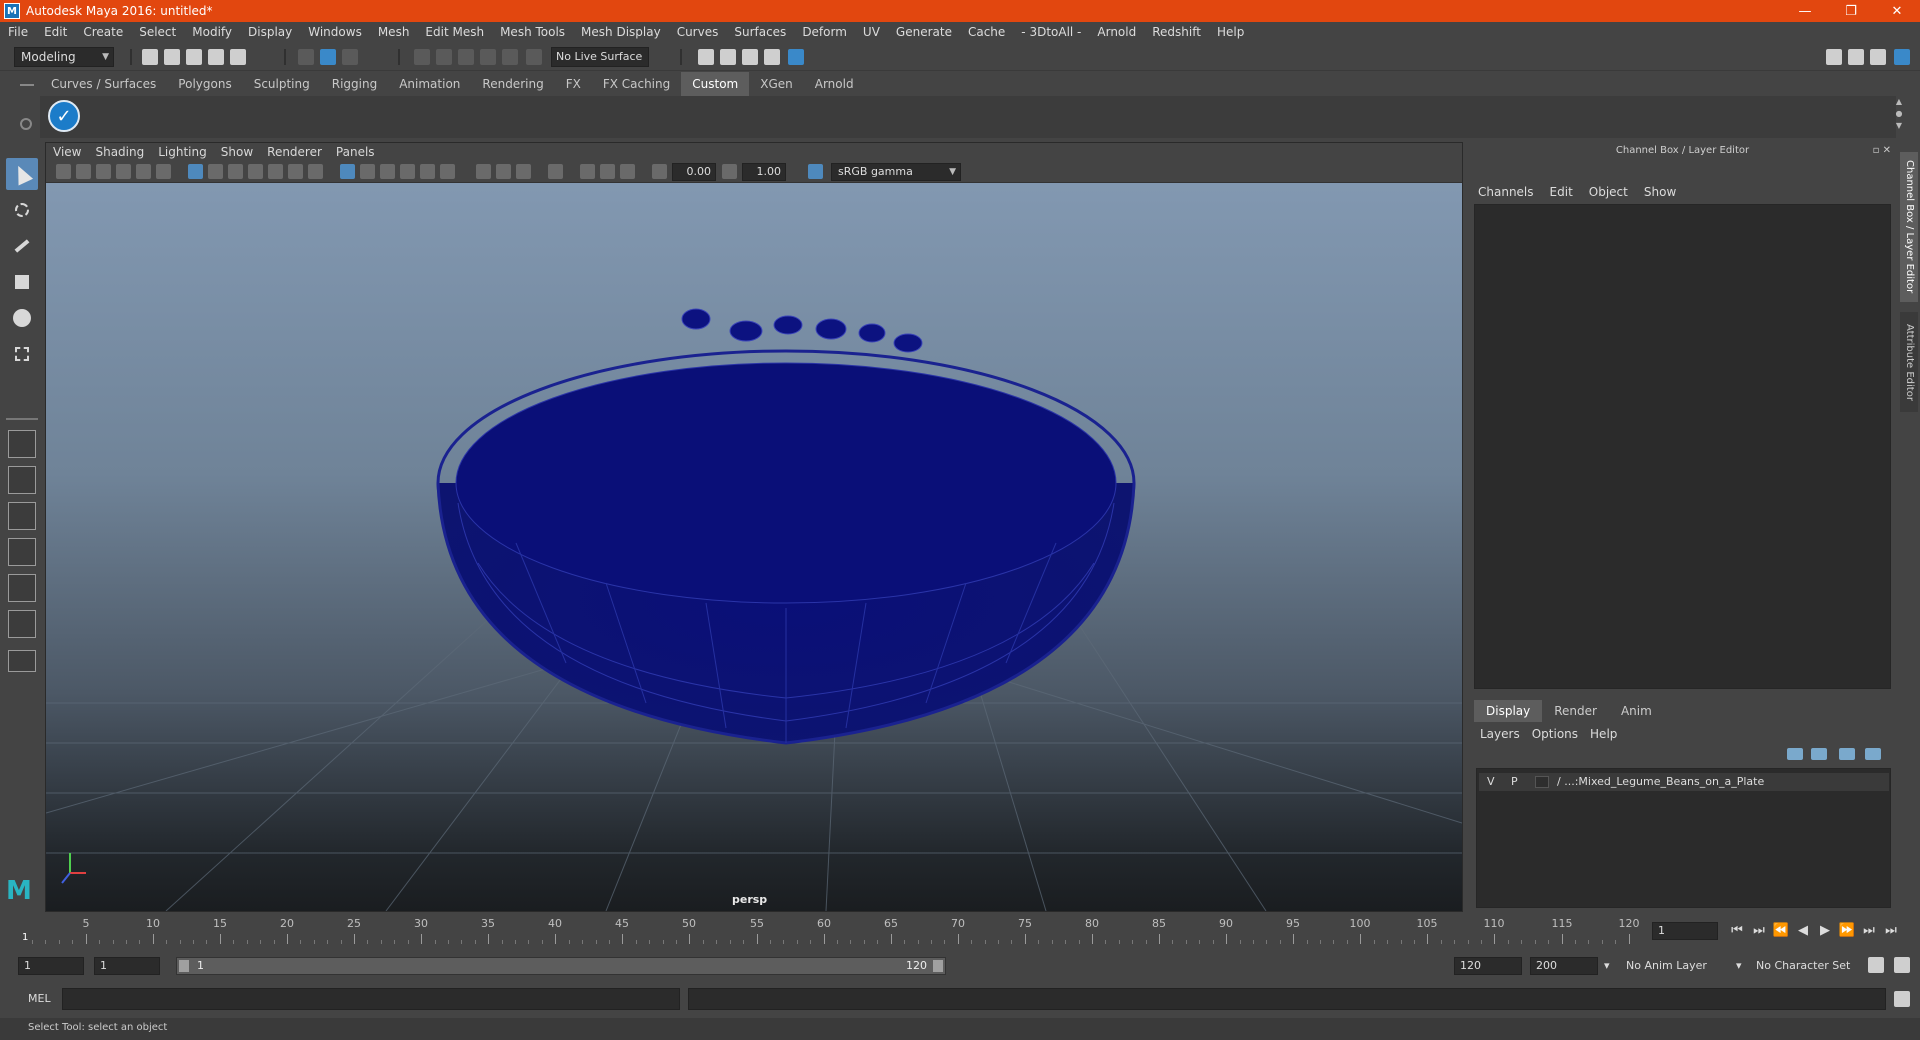 The image size is (1920, 1040). I want to click on snap-to-point-icon, so click(466, 57).